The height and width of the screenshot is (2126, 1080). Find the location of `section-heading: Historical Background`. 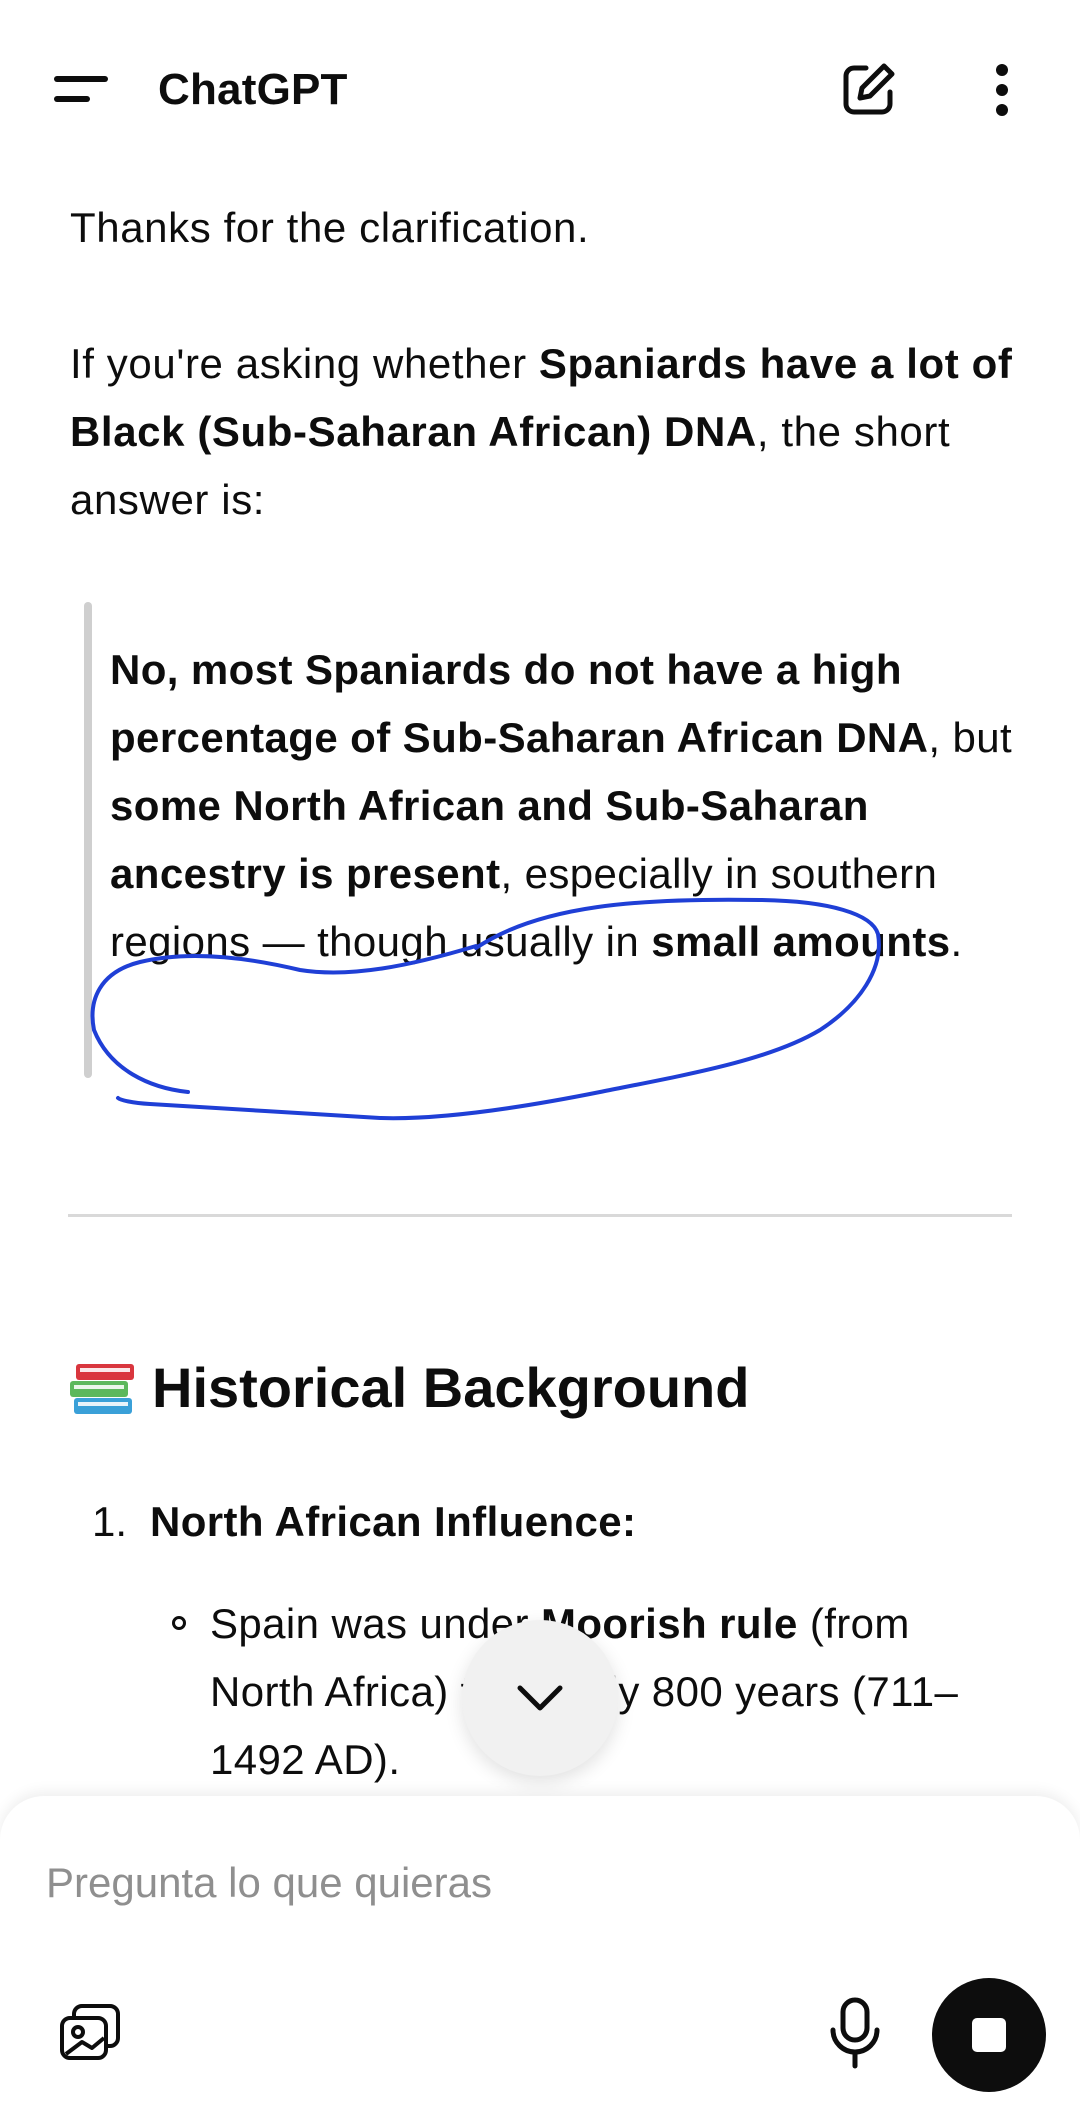

section-heading: Historical Background is located at coordinates (408, 1388).